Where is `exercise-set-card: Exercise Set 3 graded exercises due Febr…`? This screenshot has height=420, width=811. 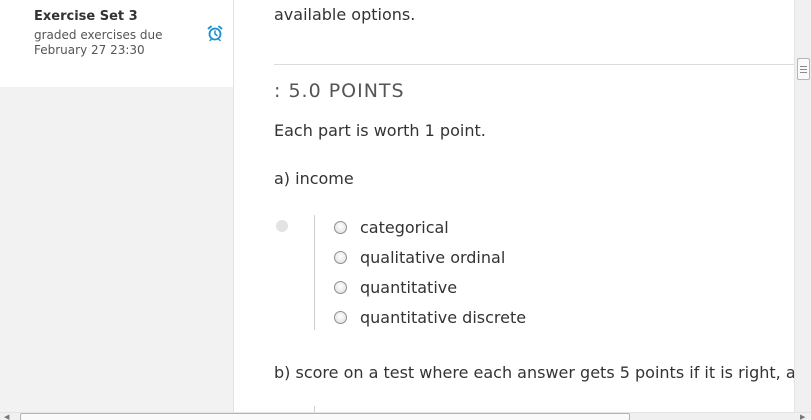
exercise-set-card: Exercise Set 3 graded exercises due Febr… is located at coordinates (116, 43).